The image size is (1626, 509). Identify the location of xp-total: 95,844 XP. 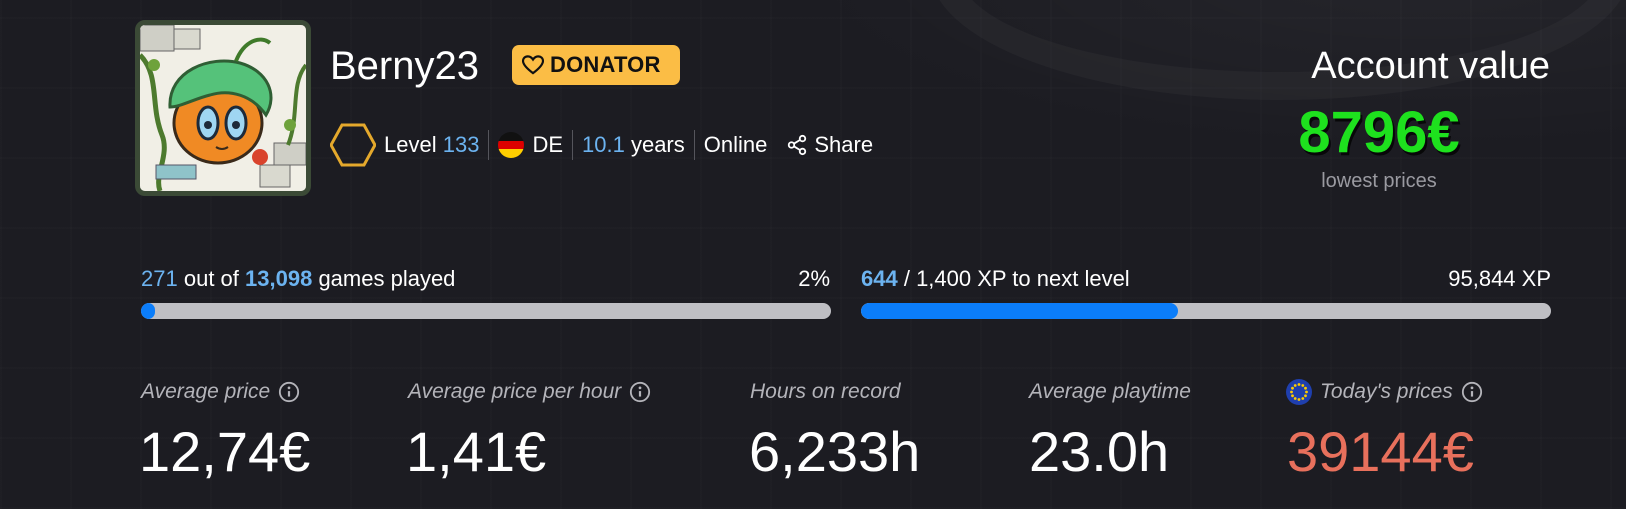
(1499, 278).